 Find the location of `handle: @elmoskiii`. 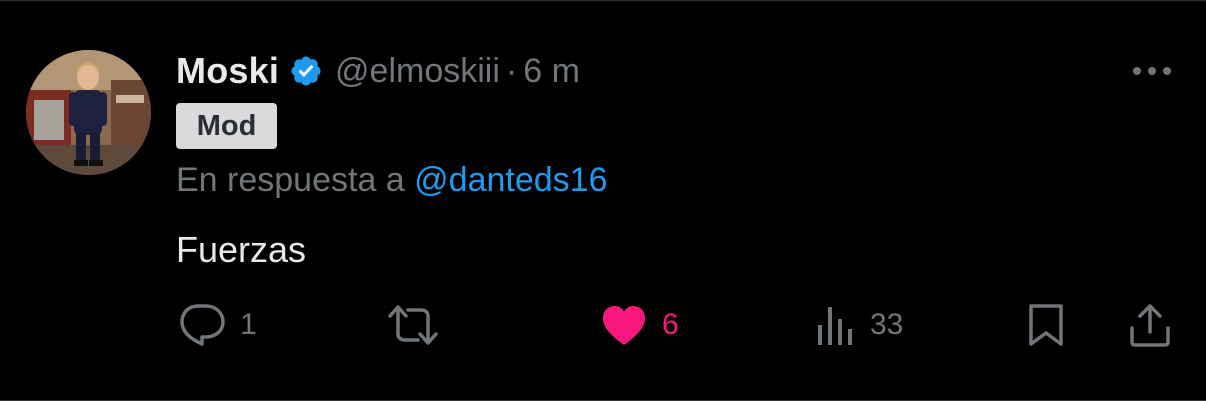

handle: @elmoskiii is located at coordinates (417, 71).